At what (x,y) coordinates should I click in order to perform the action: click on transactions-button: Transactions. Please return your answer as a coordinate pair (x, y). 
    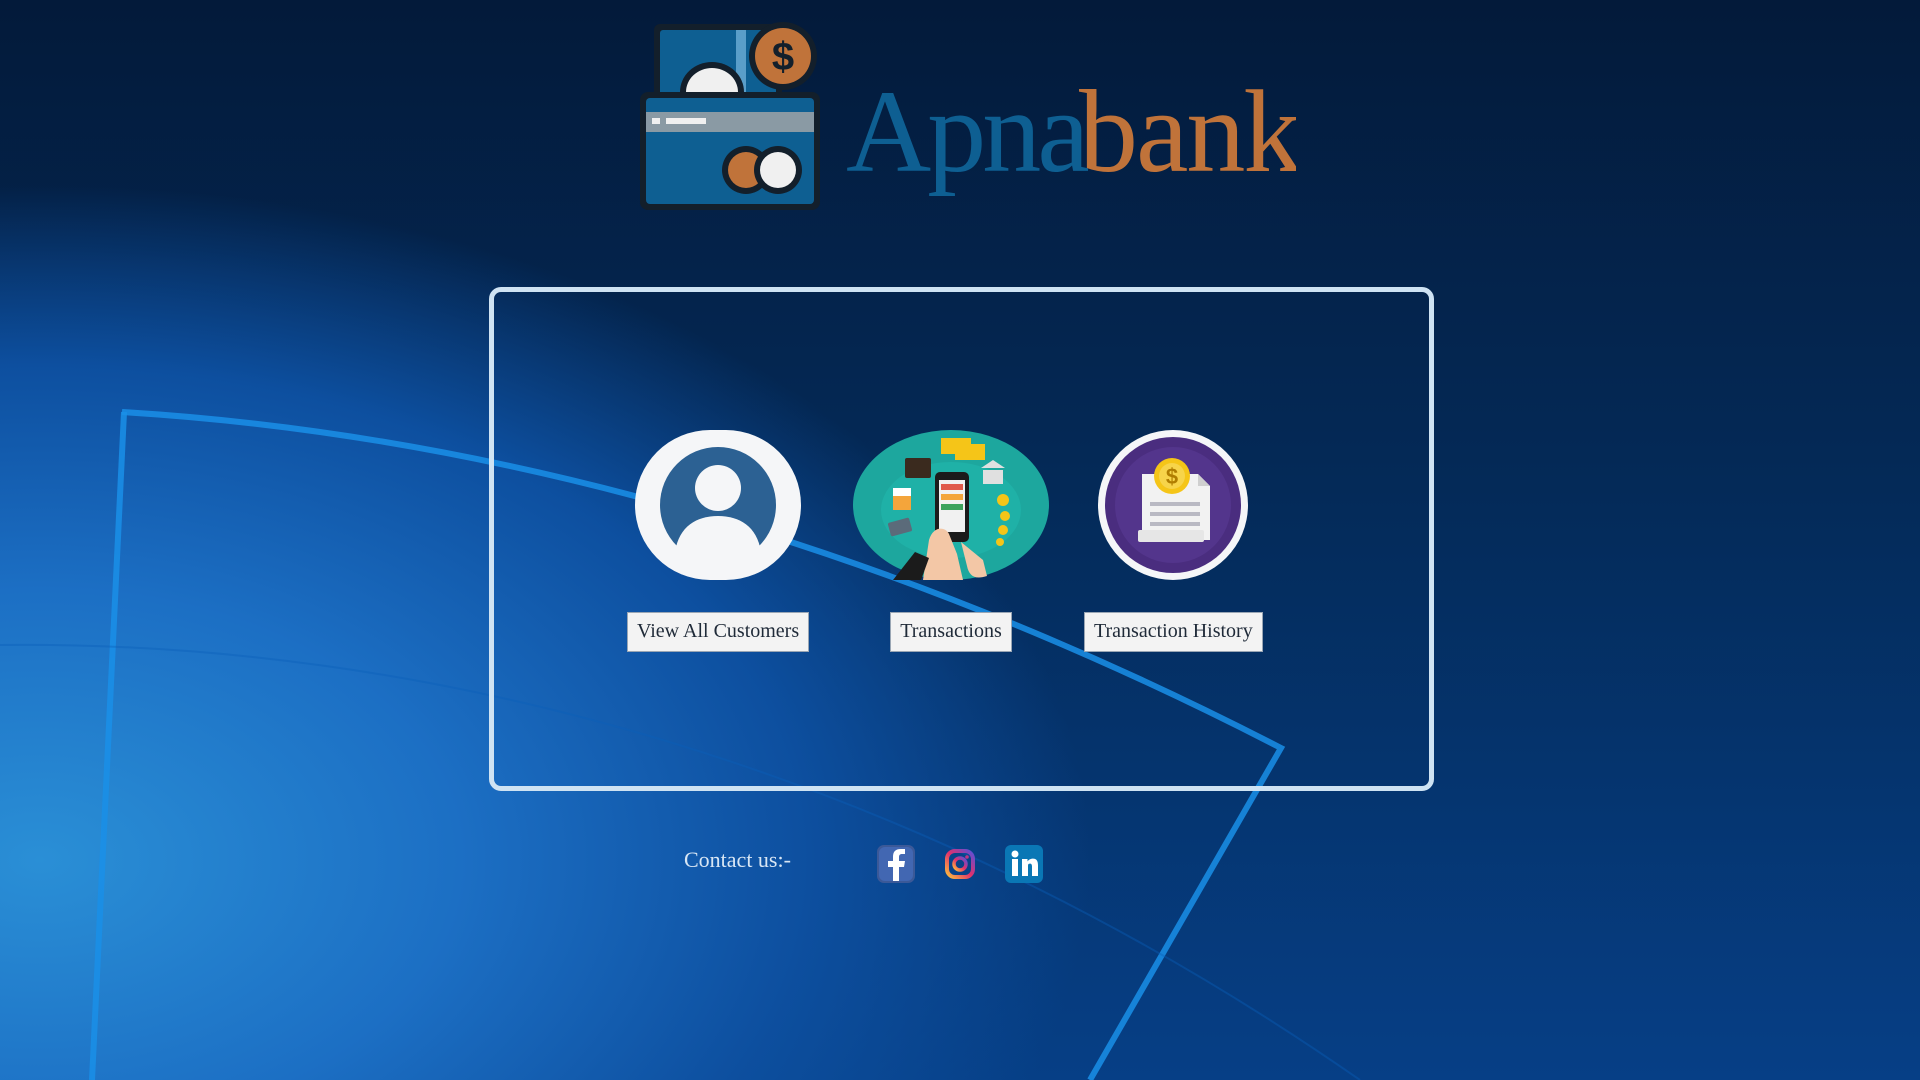
    Looking at the image, I should click on (951, 632).